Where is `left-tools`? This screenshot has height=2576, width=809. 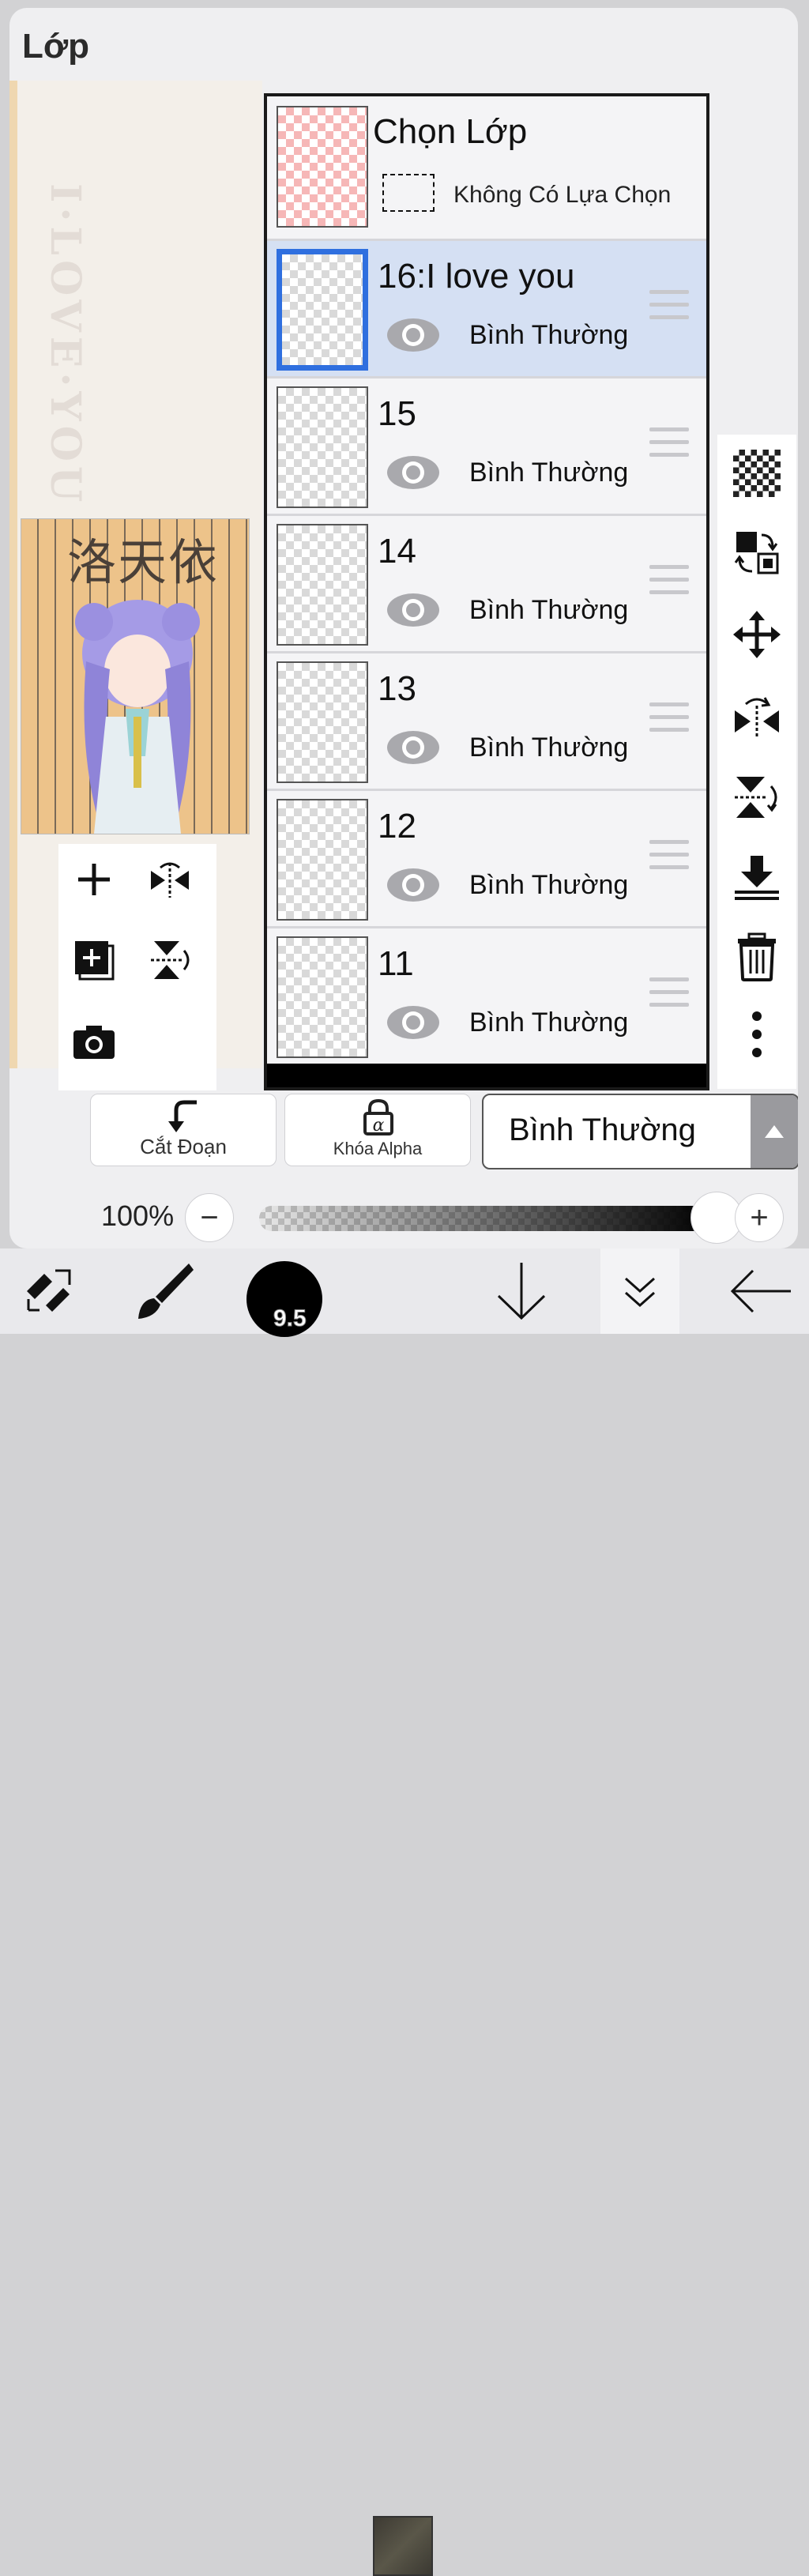 left-tools is located at coordinates (137, 967).